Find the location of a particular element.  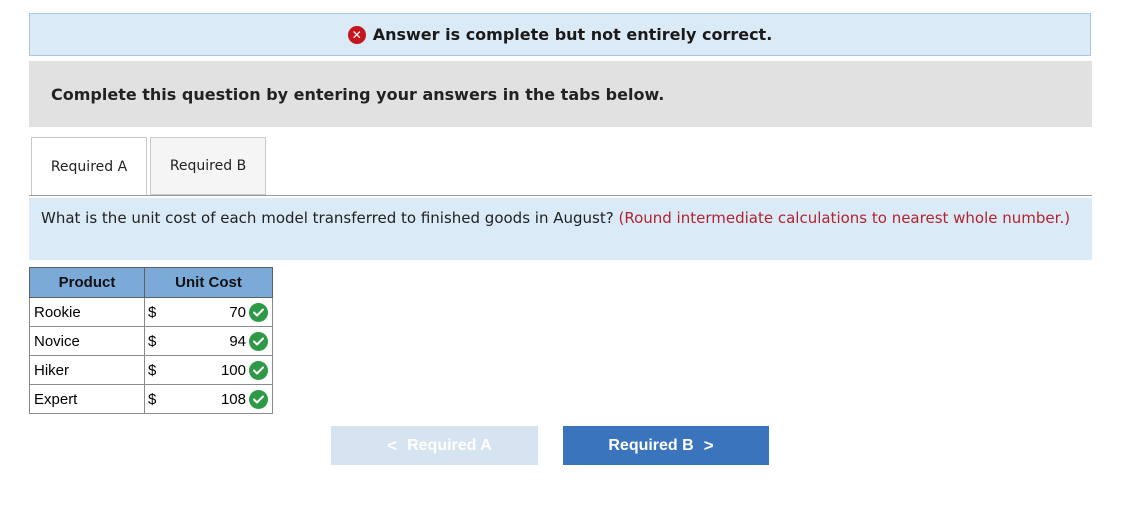

unit-cost-input: 108 is located at coordinates (205, 399).